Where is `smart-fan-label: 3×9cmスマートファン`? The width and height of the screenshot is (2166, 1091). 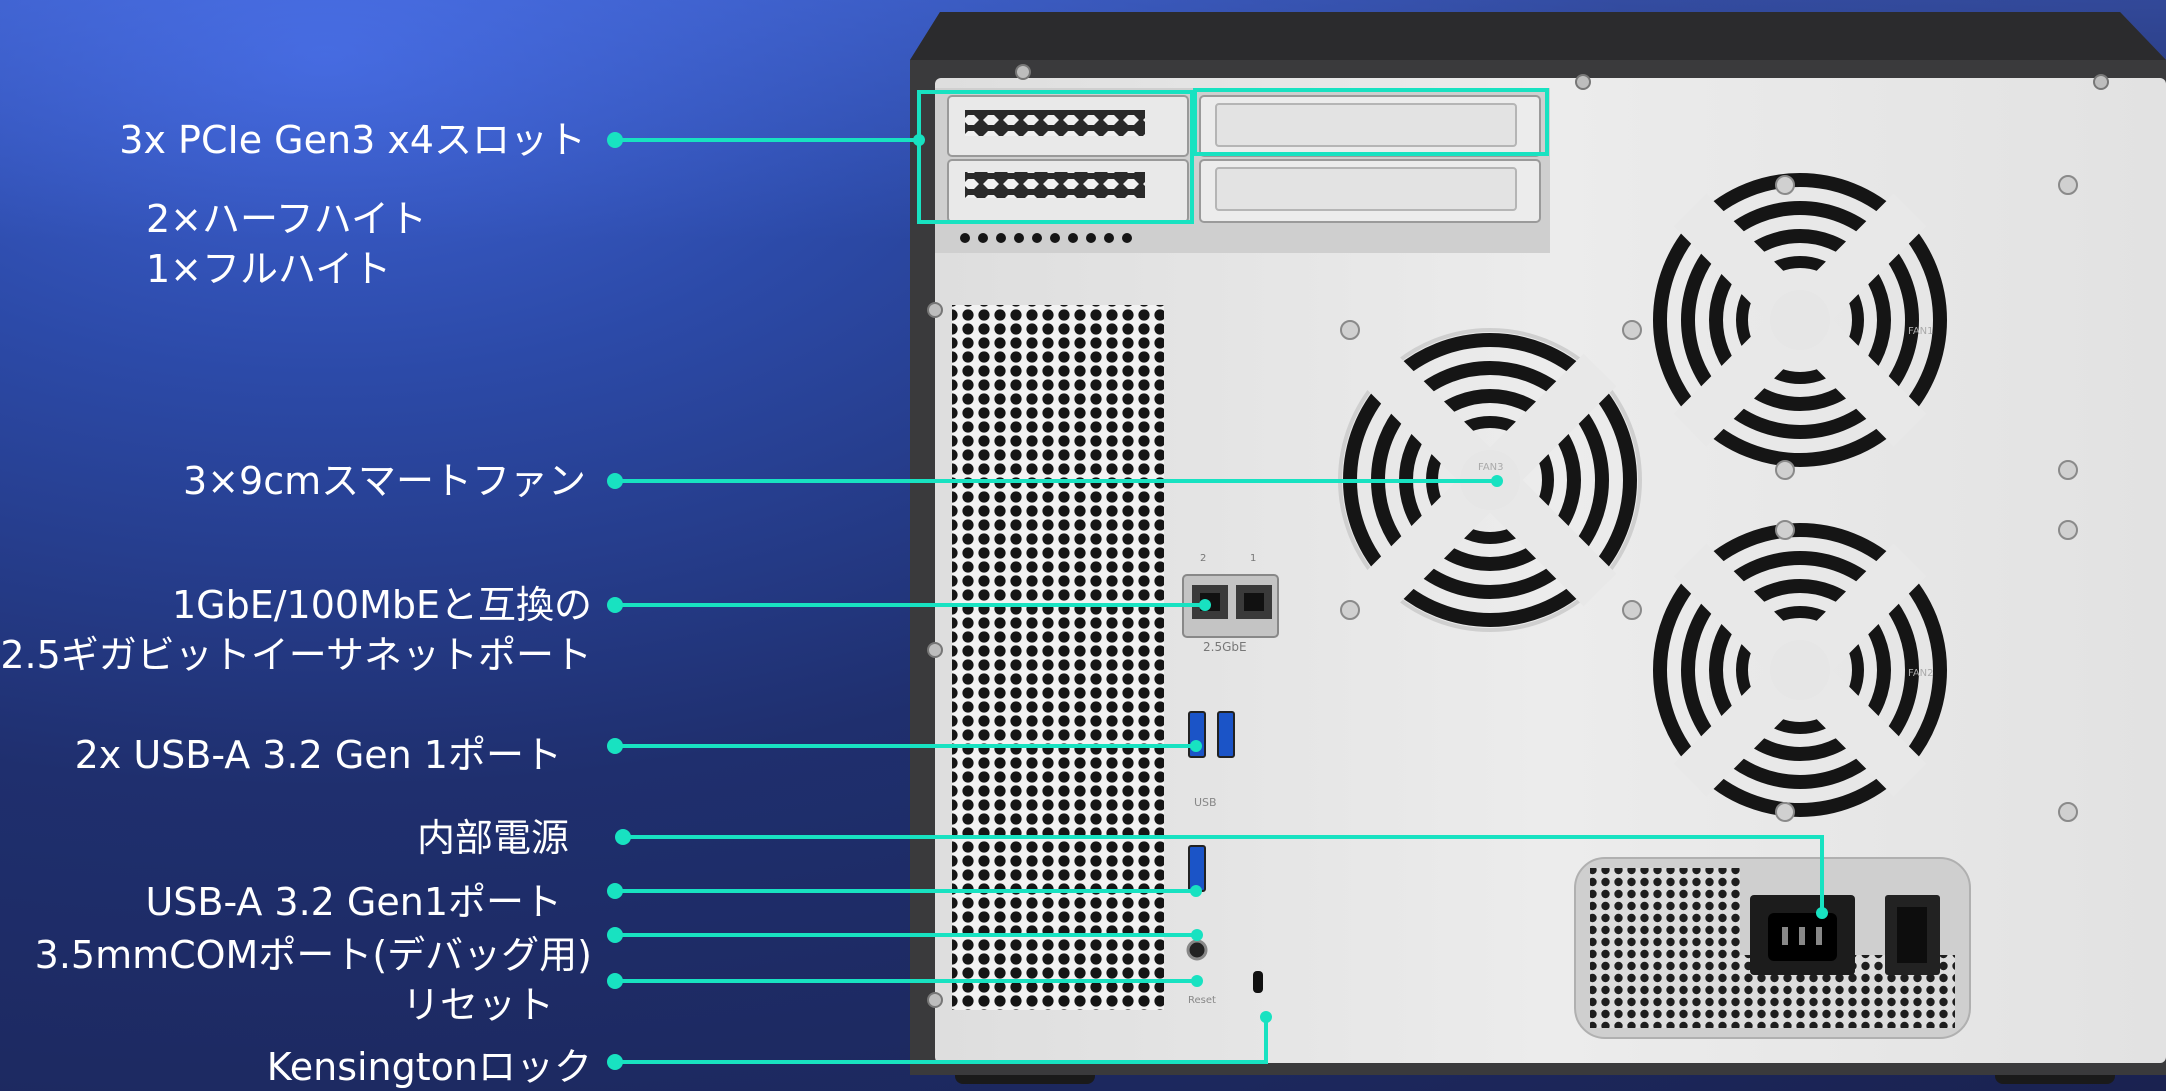 smart-fan-label: 3×9cmスマートファン is located at coordinates (384, 481).